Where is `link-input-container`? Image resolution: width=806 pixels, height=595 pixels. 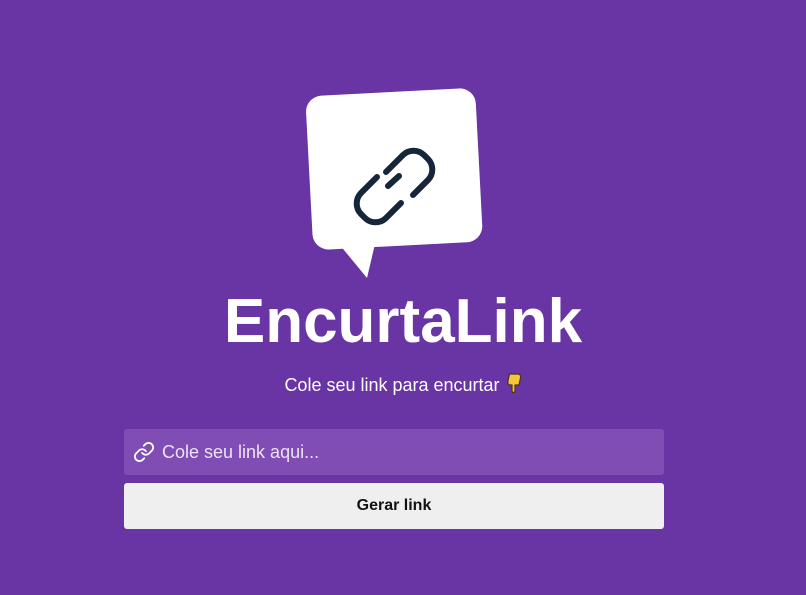 link-input-container is located at coordinates (394, 452).